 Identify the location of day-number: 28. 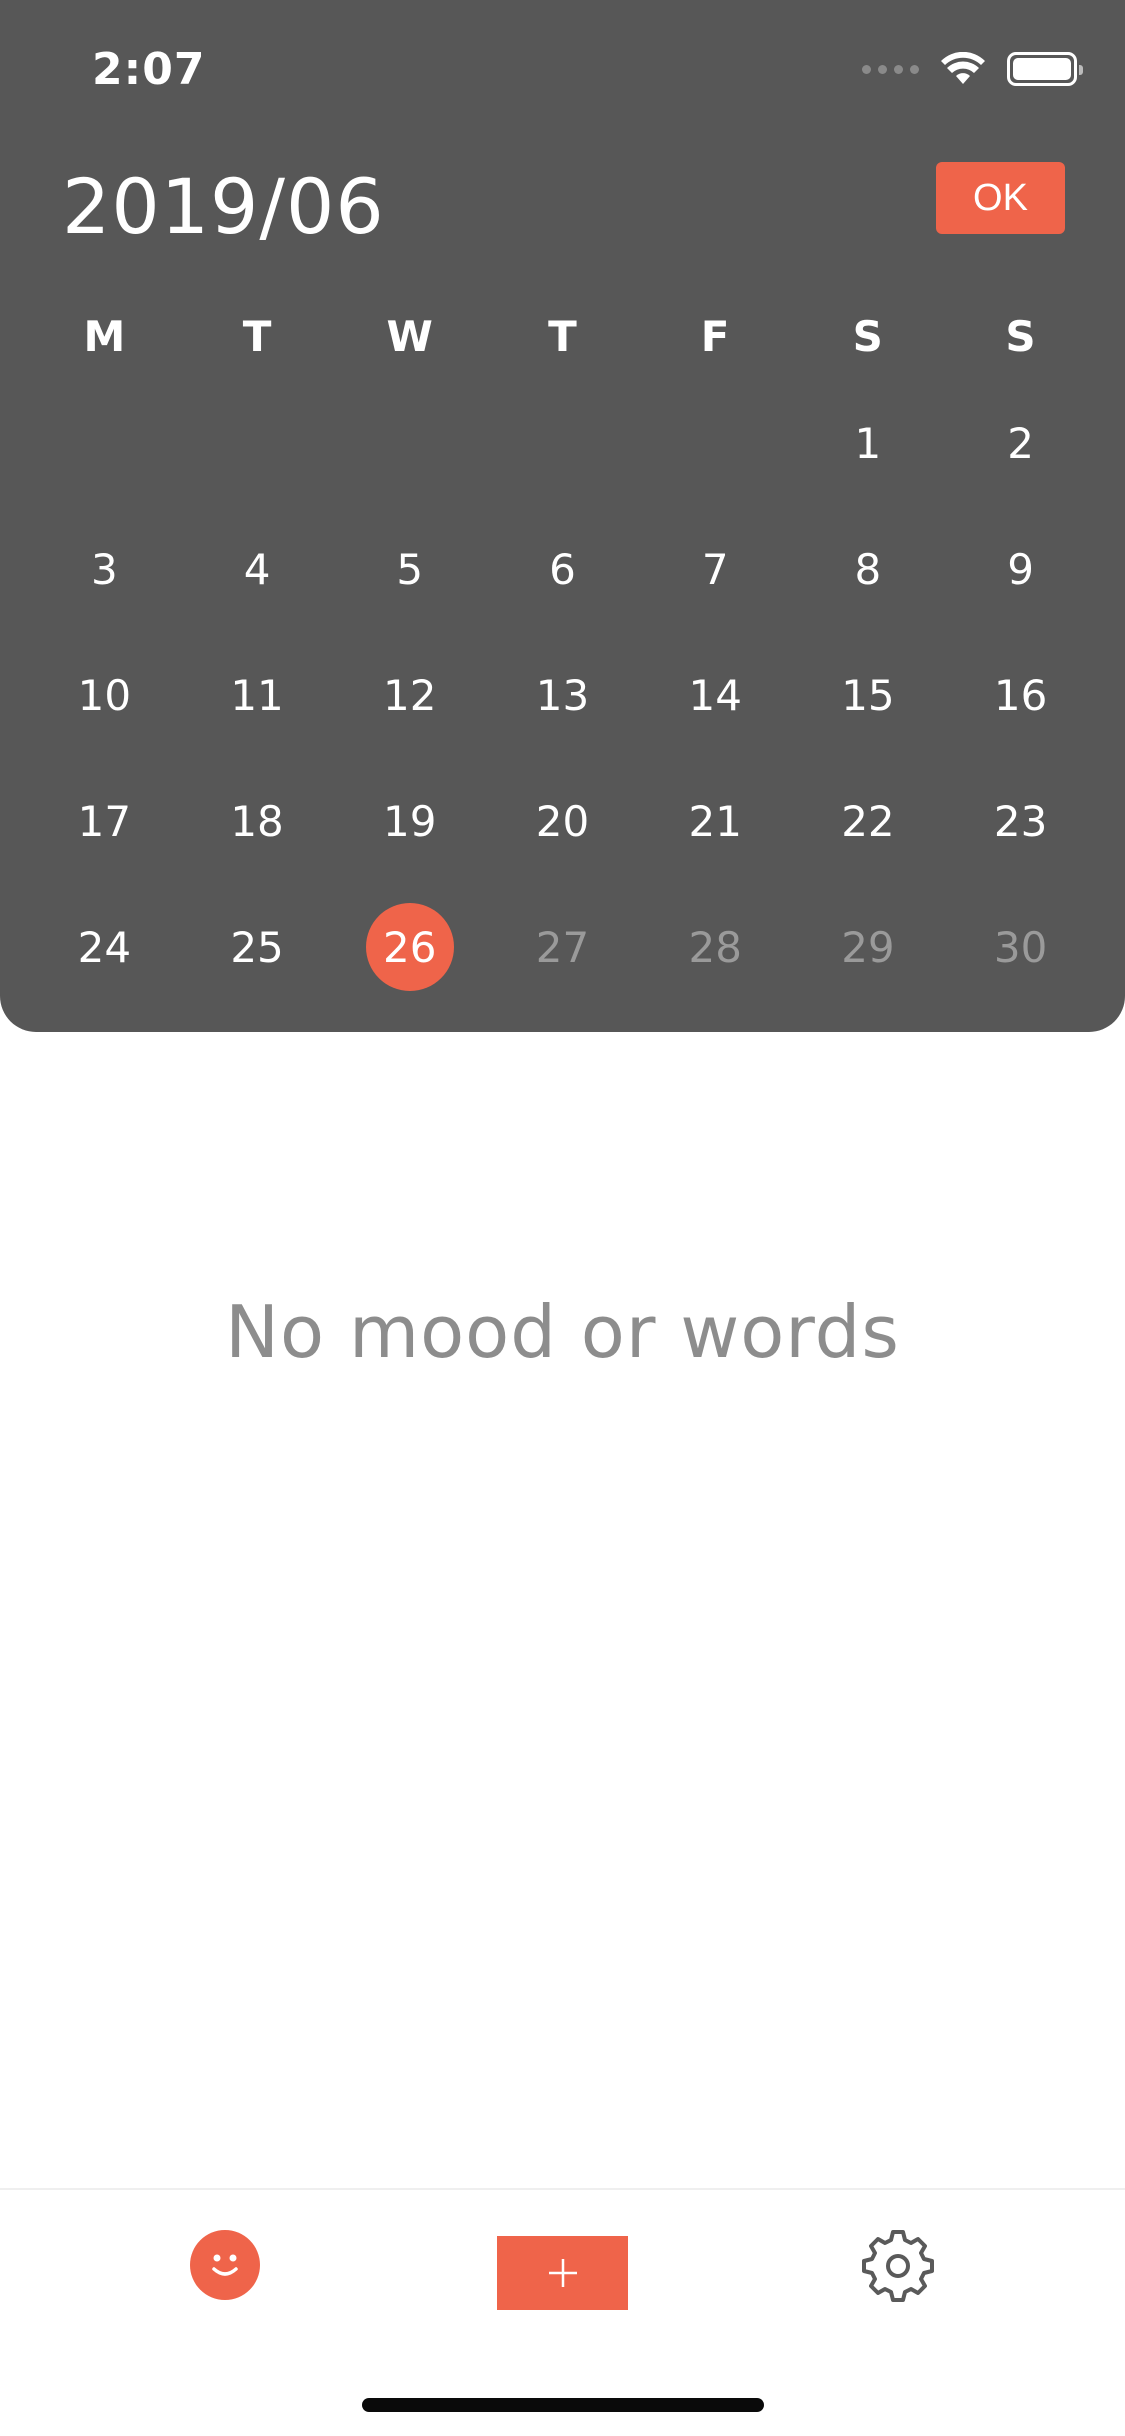
(715, 947).